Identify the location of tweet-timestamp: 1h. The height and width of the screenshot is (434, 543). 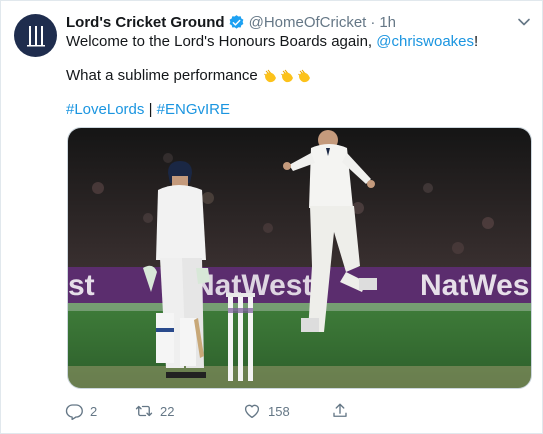
(387, 22).